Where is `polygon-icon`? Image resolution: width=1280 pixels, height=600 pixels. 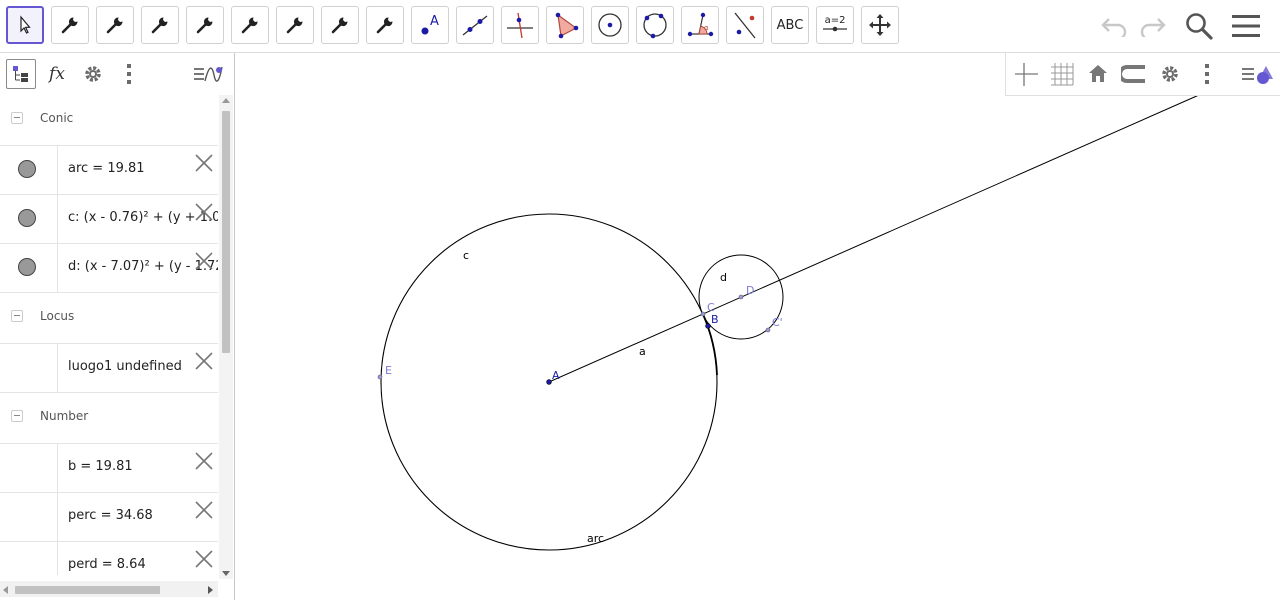 polygon-icon is located at coordinates (567, 25).